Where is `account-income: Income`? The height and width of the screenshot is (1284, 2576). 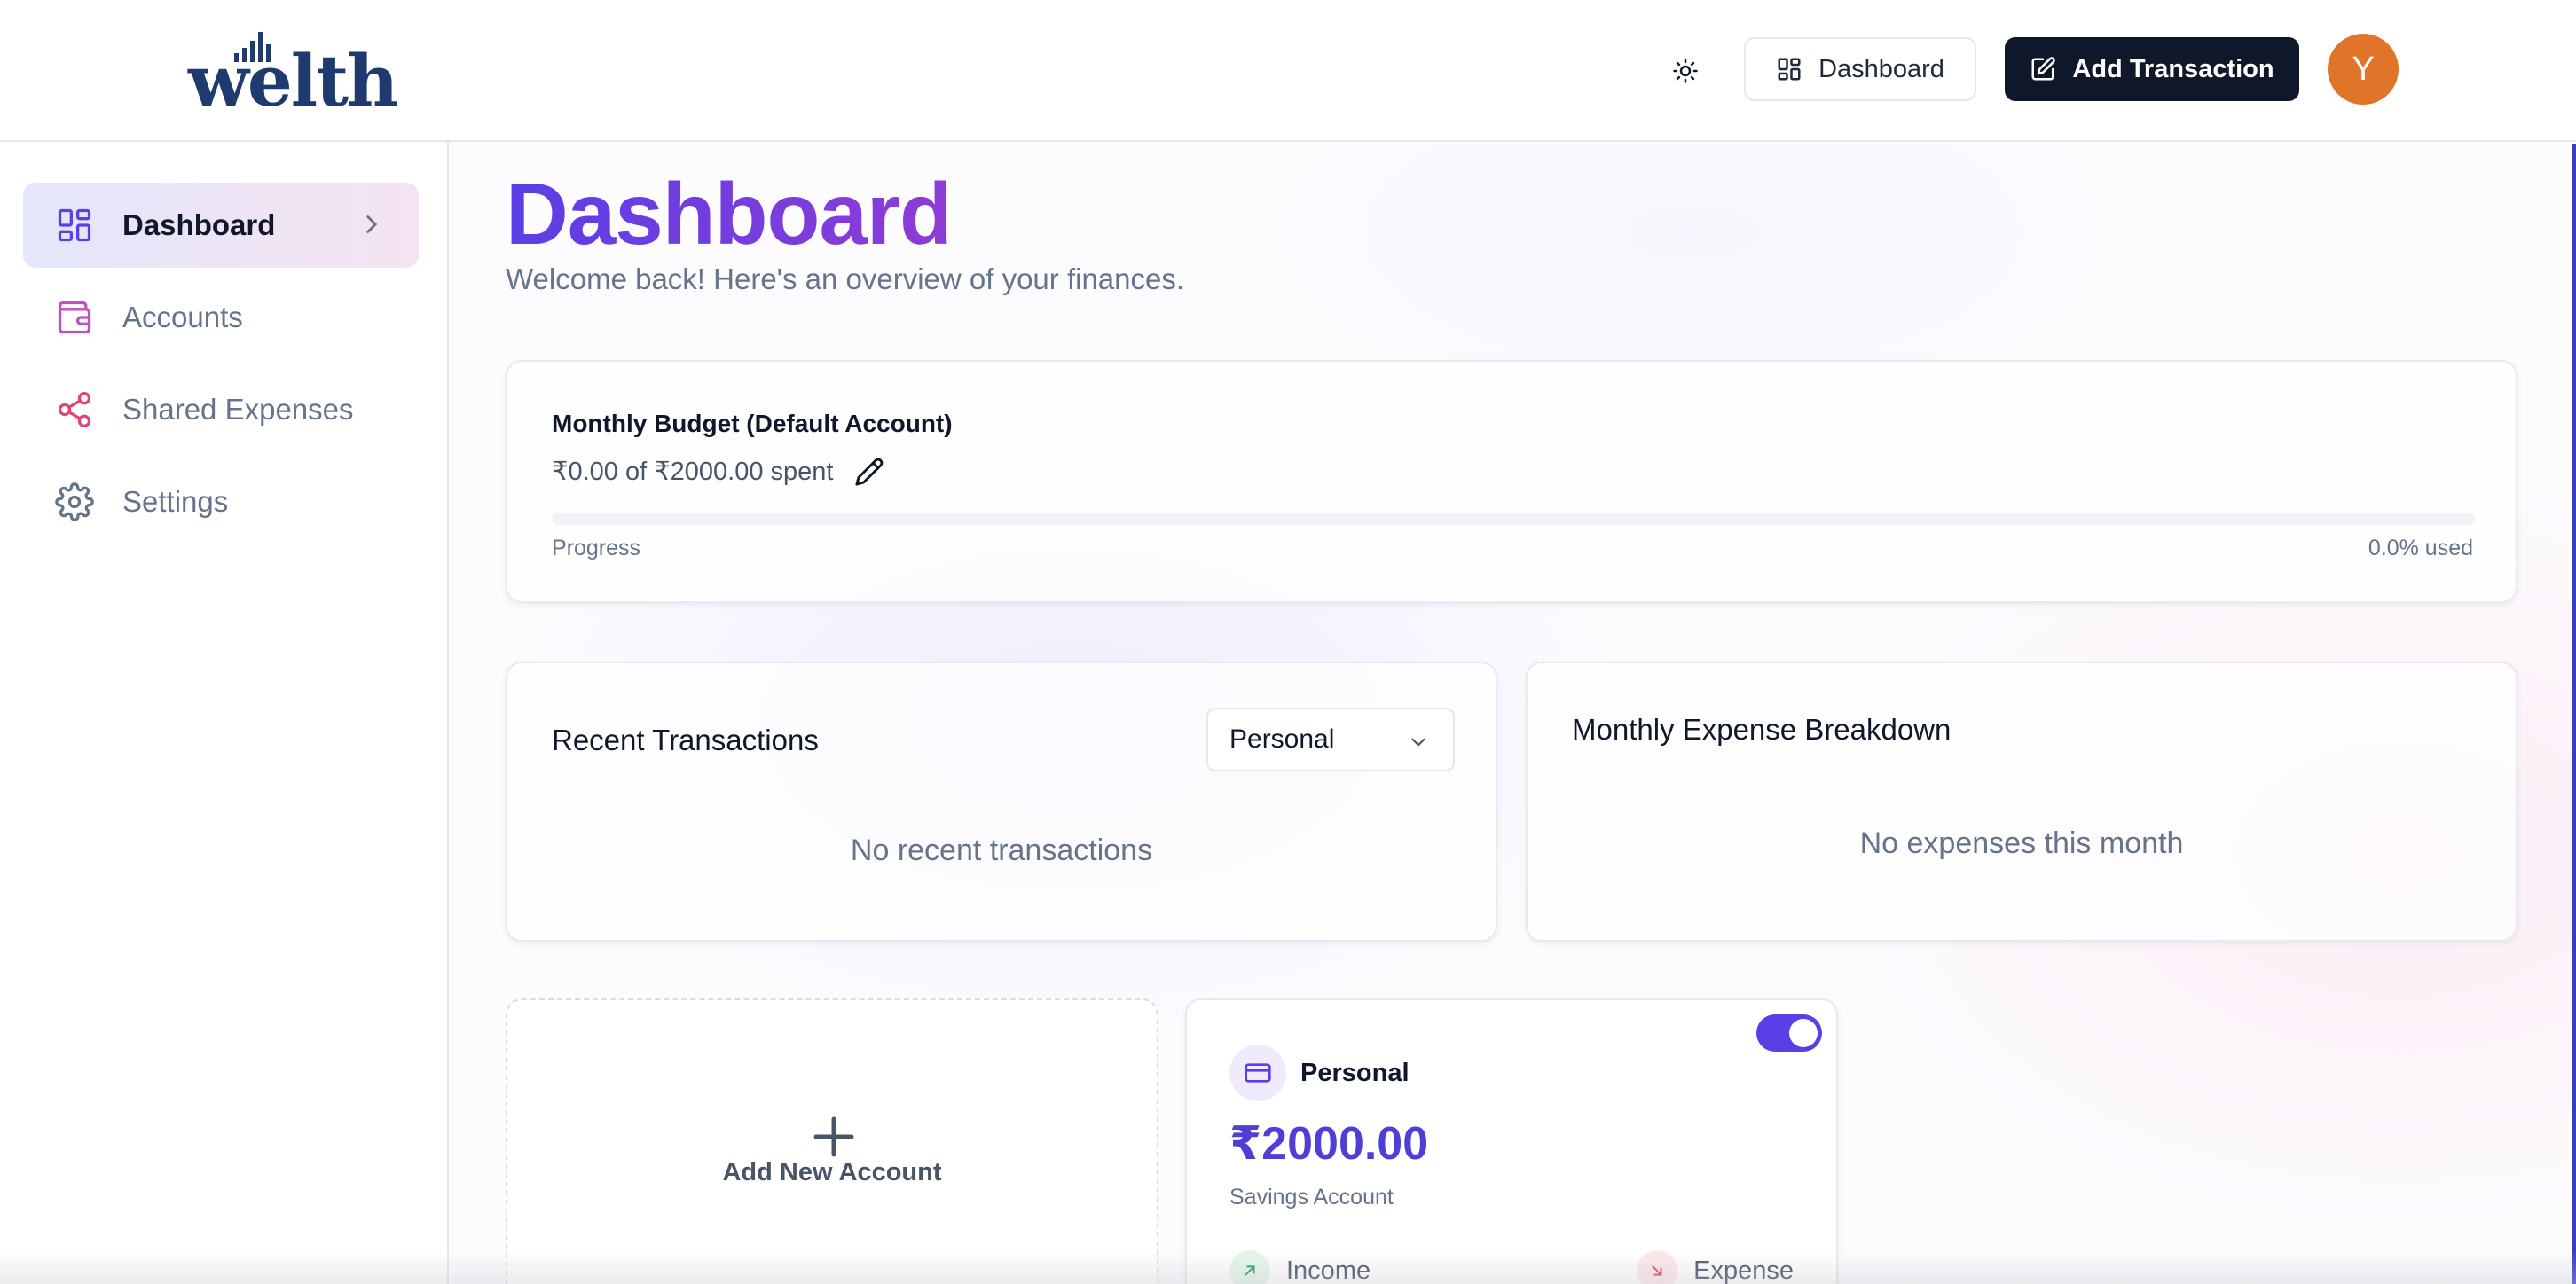
account-income: Income is located at coordinates (1299, 1267).